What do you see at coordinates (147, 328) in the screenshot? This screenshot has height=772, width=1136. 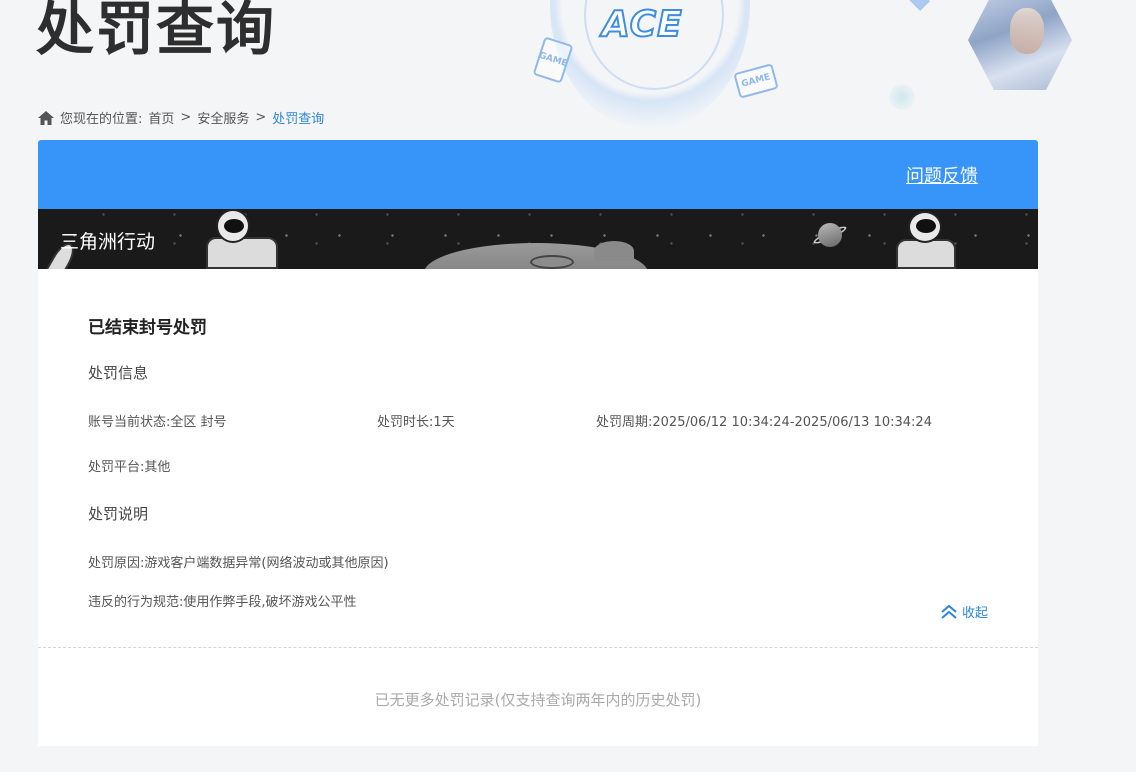 I see `ban-title: 已结束封号处罚` at bounding box center [147, 328].